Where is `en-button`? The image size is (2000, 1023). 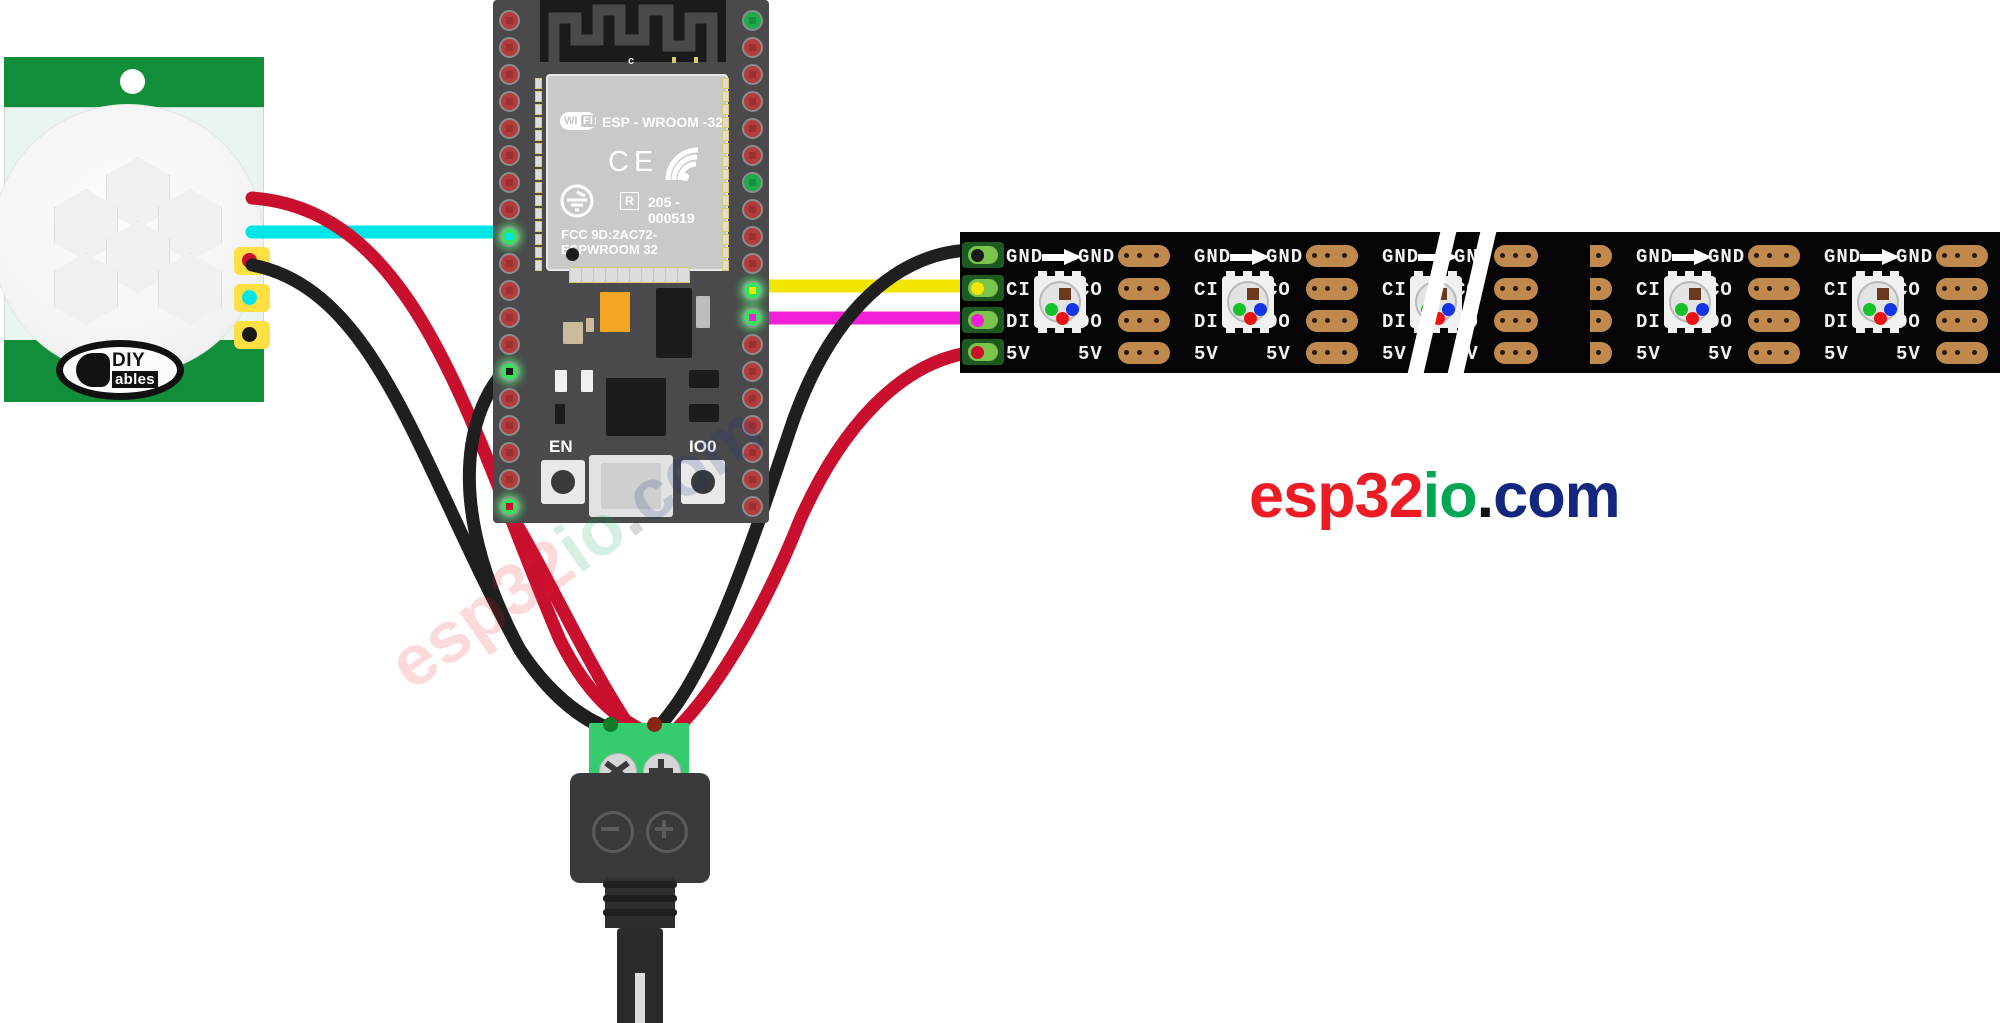 en-button is located at coordinates (563, 482).